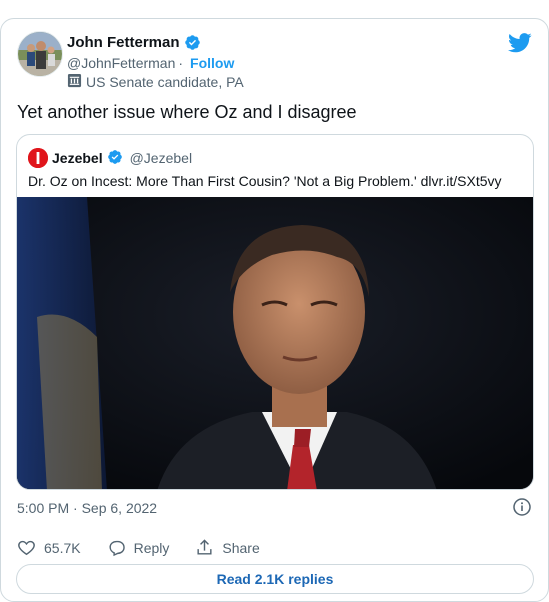 This screenshot has width=549, height=602. I want to click on heart-icon, so click(26, 548).